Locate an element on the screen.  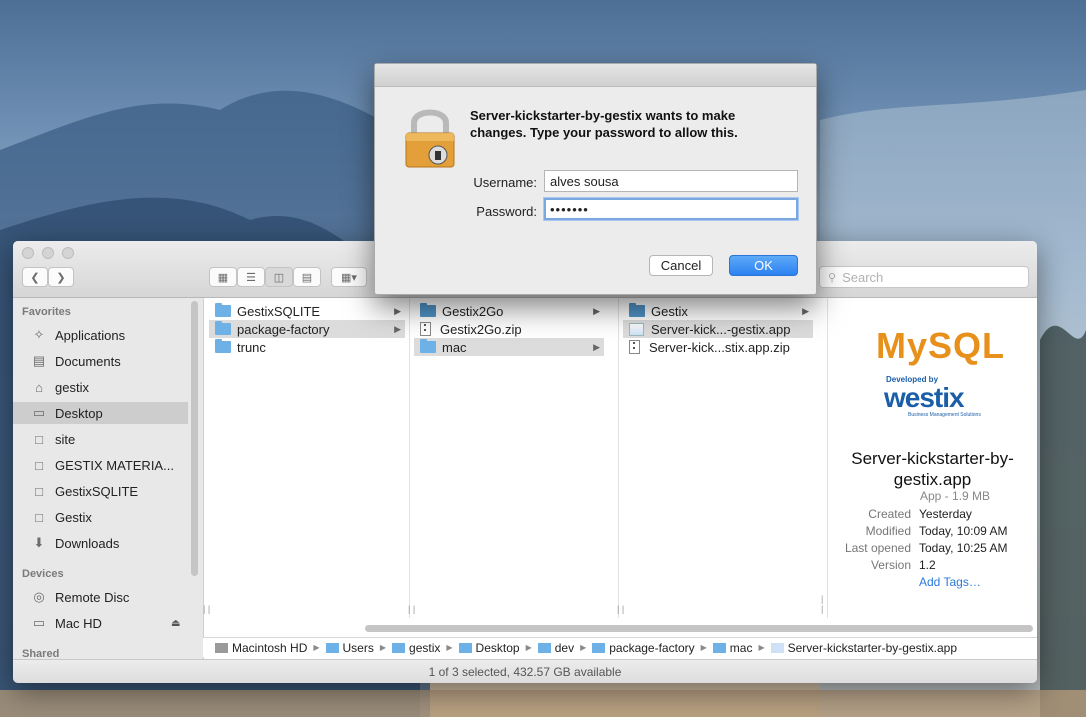
list-item: Gestix2Go.zip is located at coordinates (509, 329).